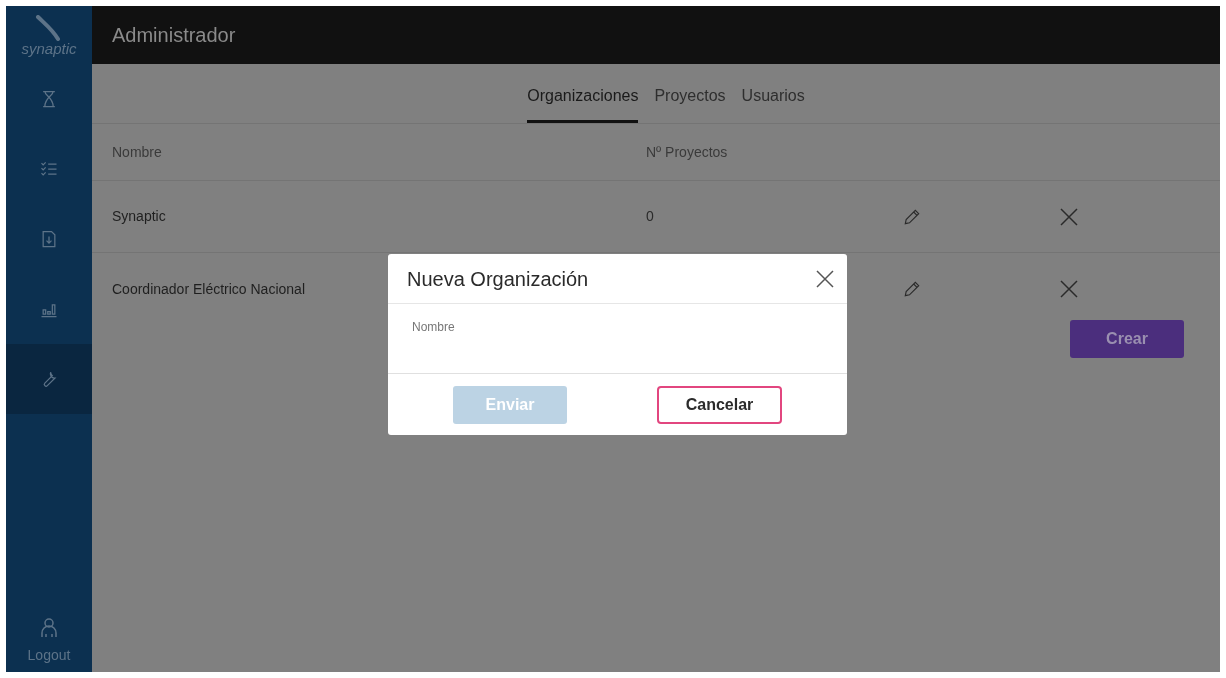  Describe the element at coordinates (433, 327) in the screenshot. I see `field-label: Nombre` at that location.